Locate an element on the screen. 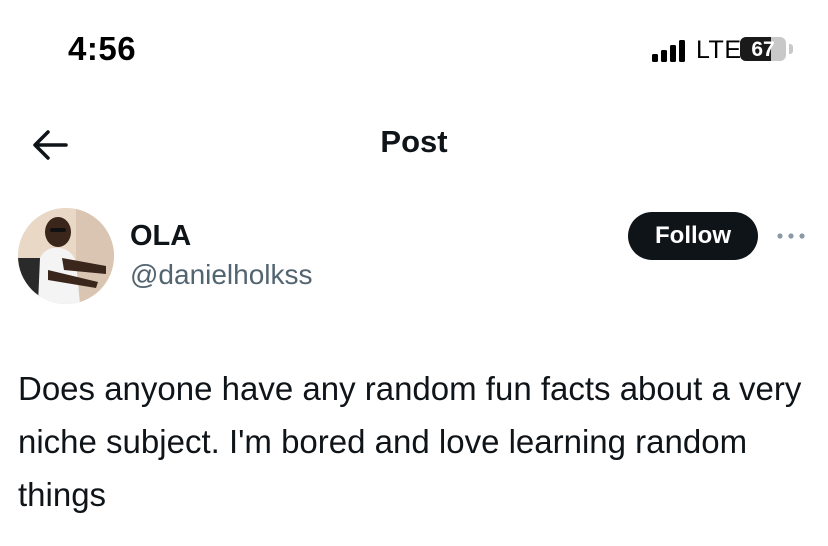 The height and width of the screenshot is (546, 828). follow-button: Follow is located at coordinates (693, 236).